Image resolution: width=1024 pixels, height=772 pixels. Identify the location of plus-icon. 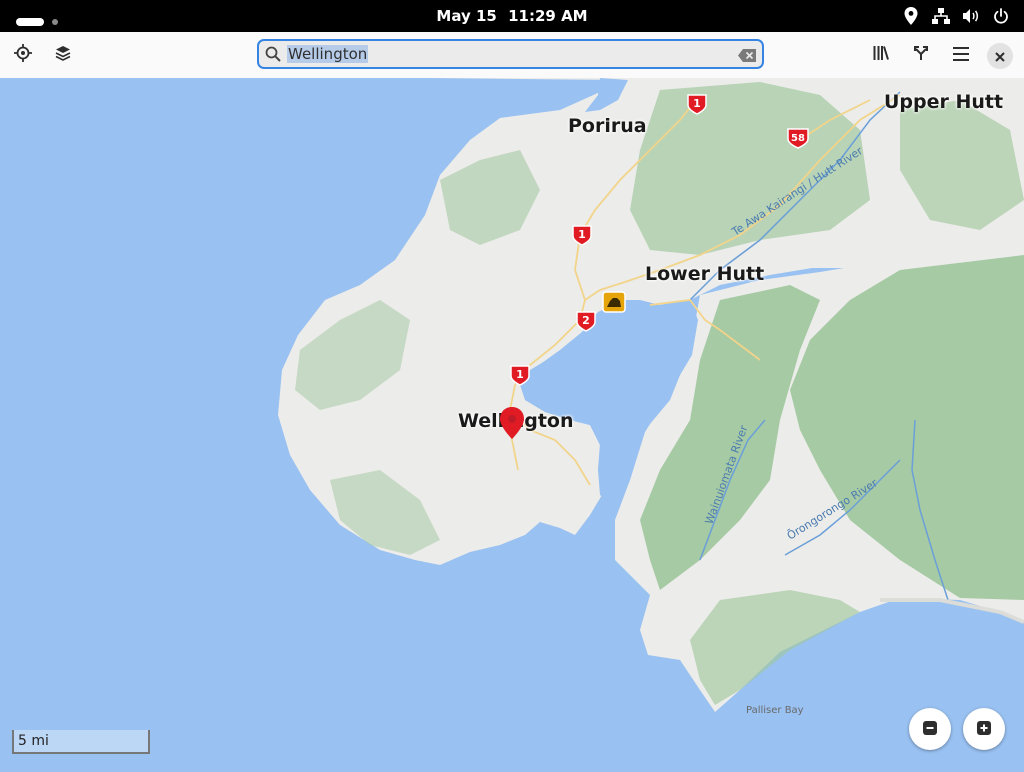
(984, 729).